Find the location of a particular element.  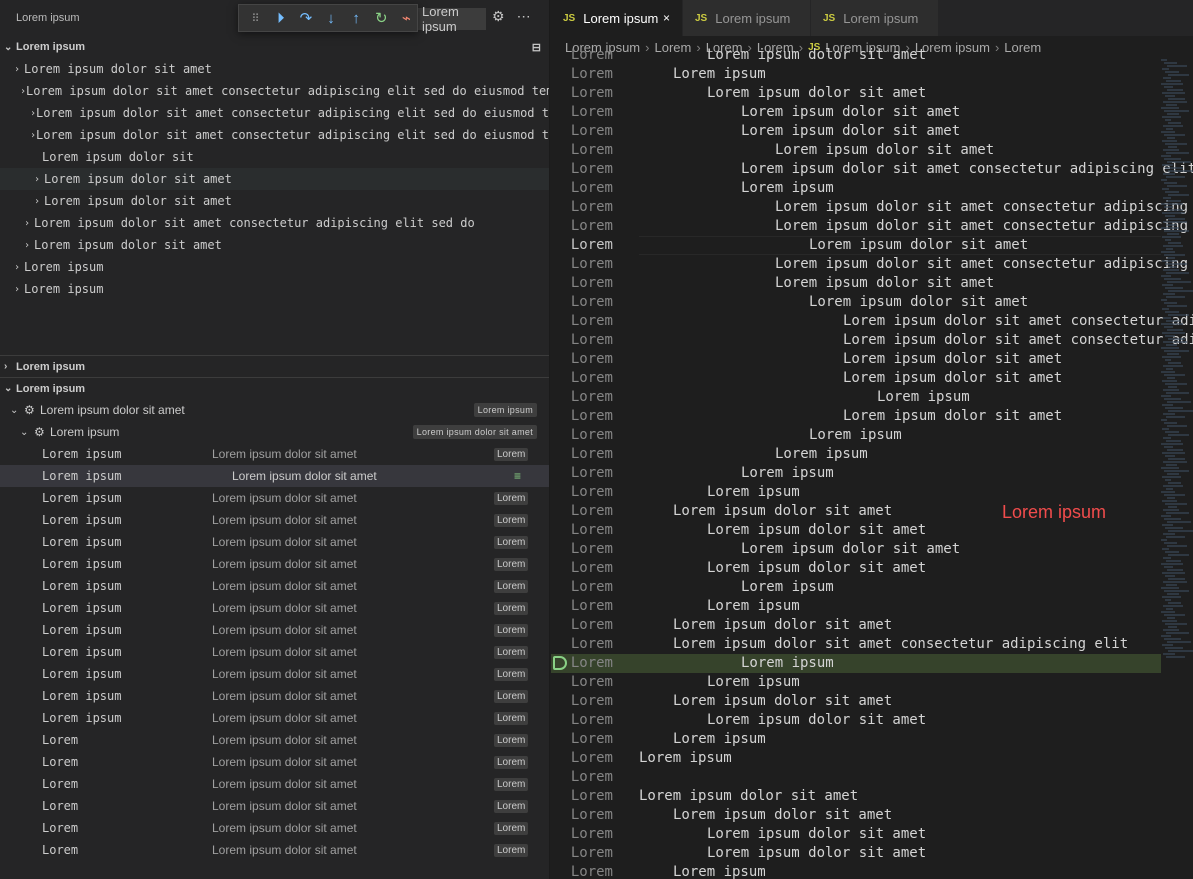

call-stack-section-header: ⌄ Lorem ipsum is located at coordinates (274, 388).